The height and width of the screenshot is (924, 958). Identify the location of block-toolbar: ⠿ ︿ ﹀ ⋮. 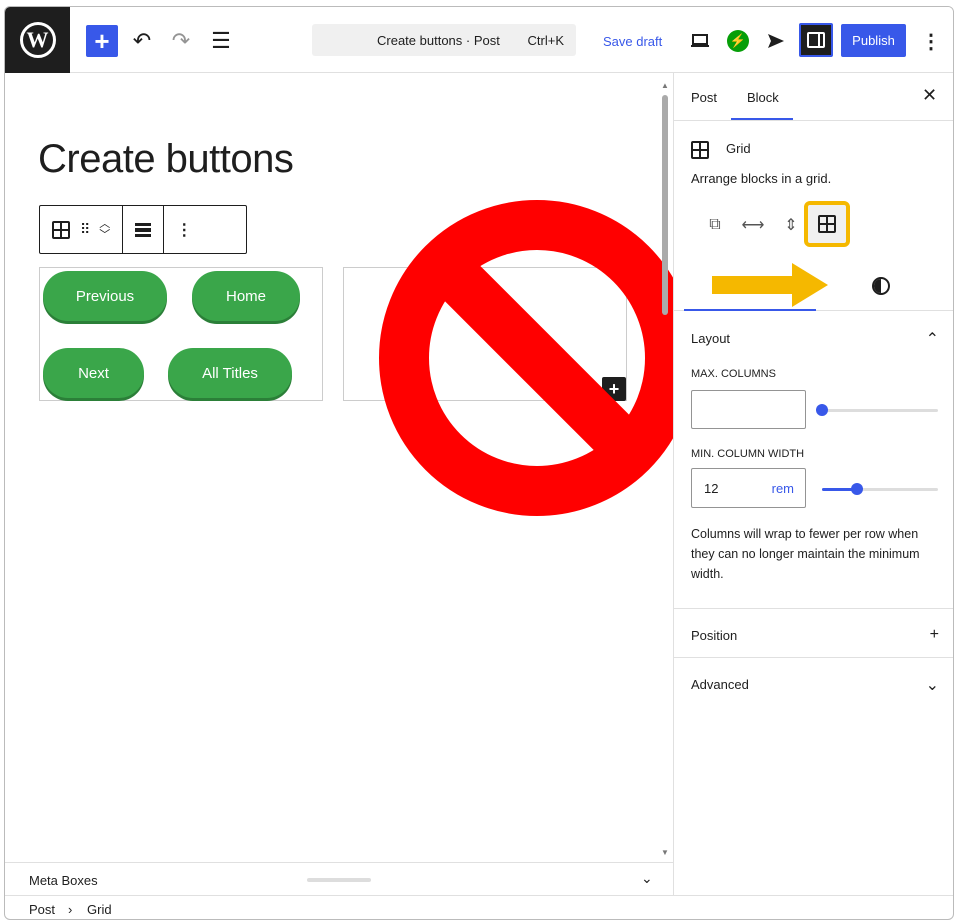
(143, 229).